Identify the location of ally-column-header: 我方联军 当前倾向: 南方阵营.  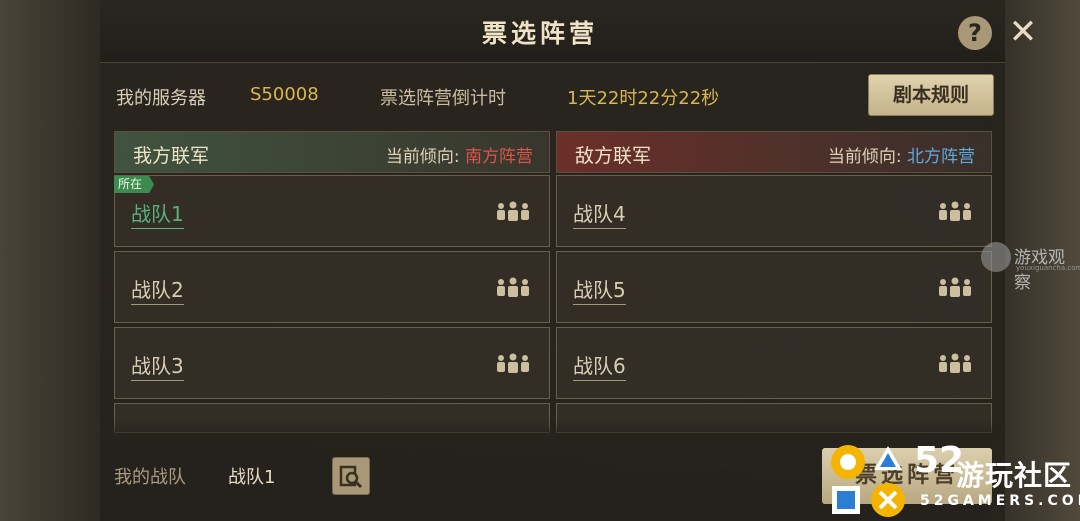
(332, 152).